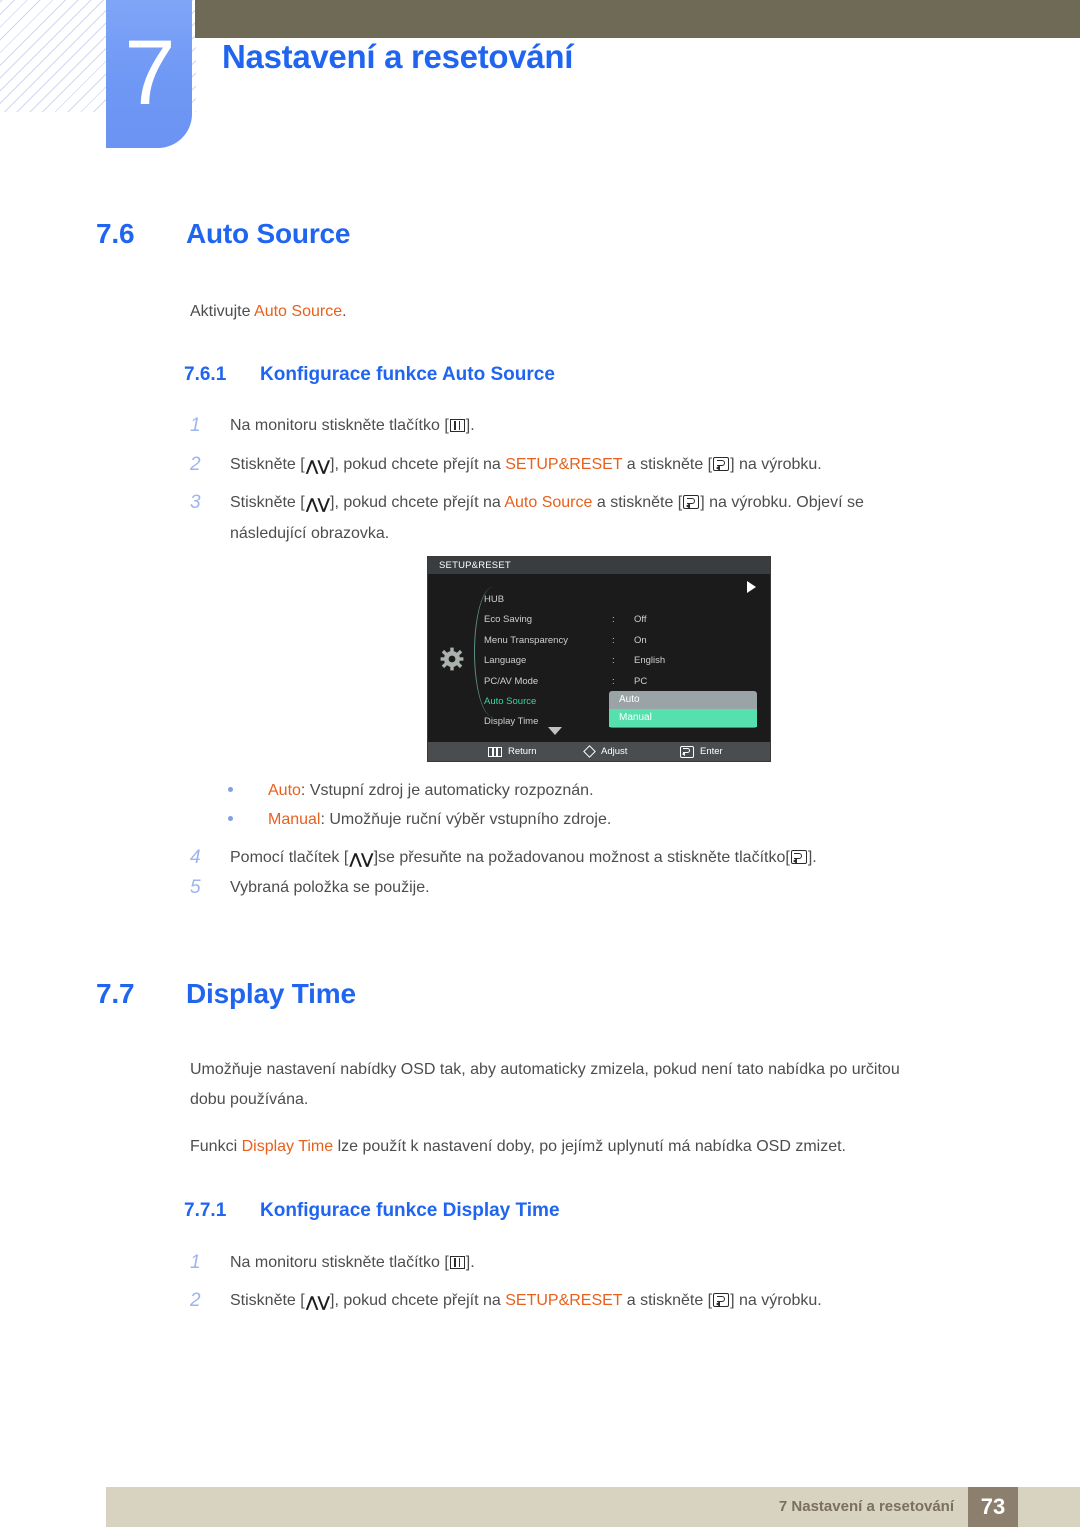 This screenshot has height=1527, width=1080. I want to click on osd-row-value: PC, so click(641, 681).